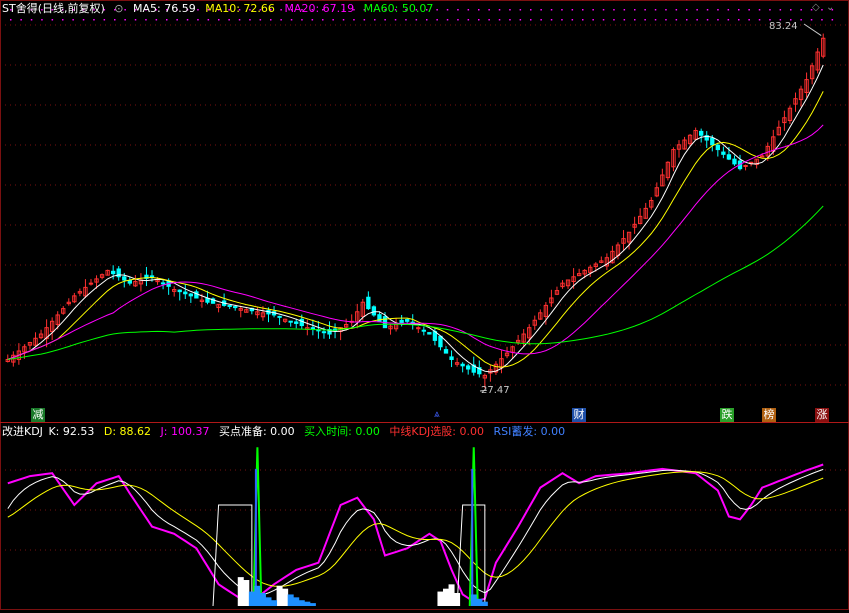 The width and height of the screenshot is (849, 613). What do you see at coordinates (830, 7) in the screenshot?
I see `chevron-down-icon: ⌄` at bounding box center [830, 7].